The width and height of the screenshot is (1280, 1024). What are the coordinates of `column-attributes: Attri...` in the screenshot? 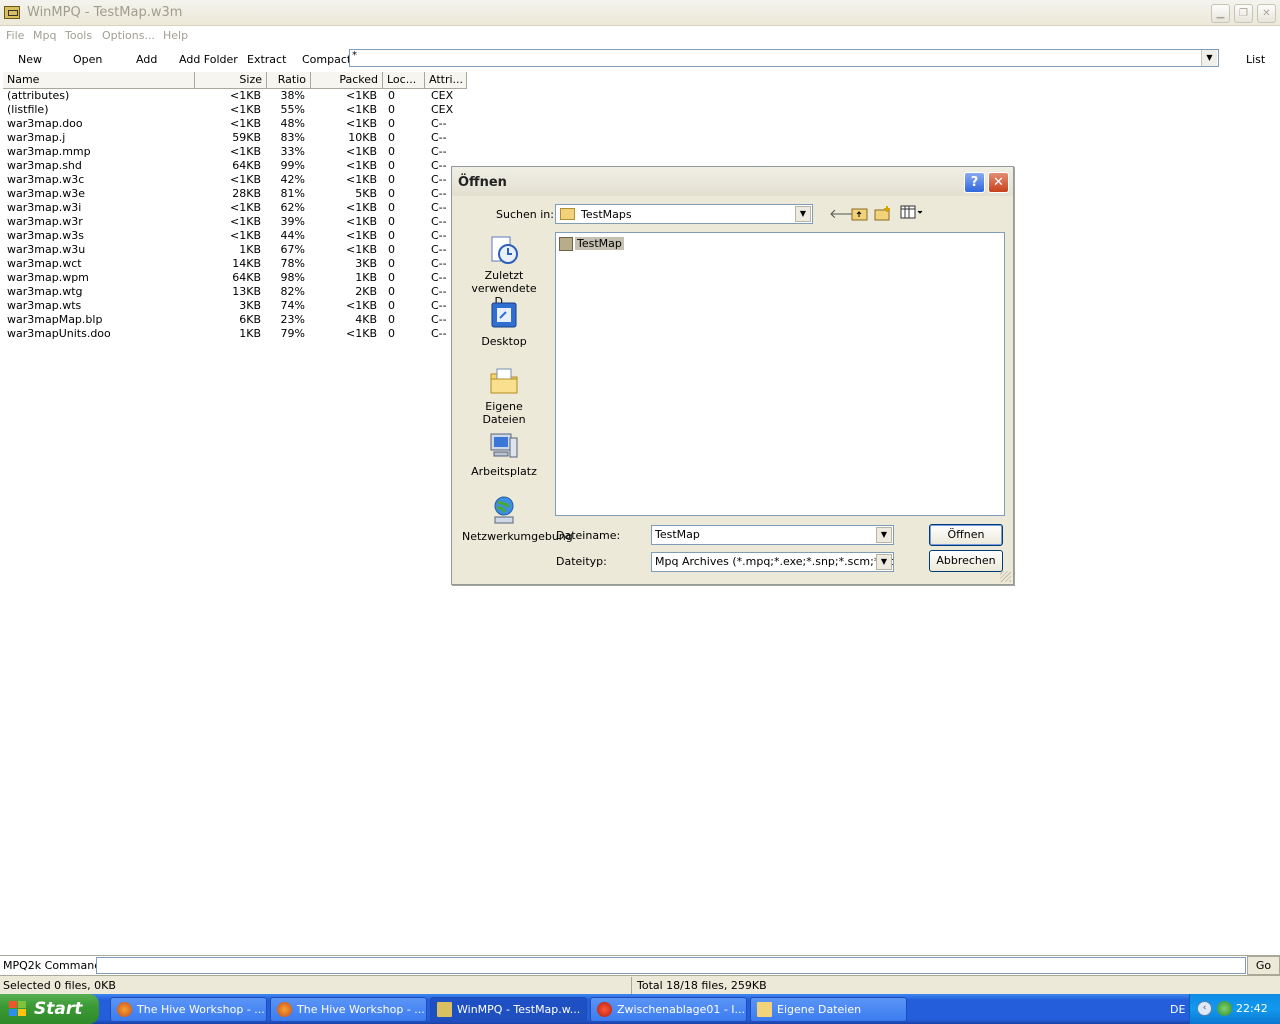 It's located at (446, 80).